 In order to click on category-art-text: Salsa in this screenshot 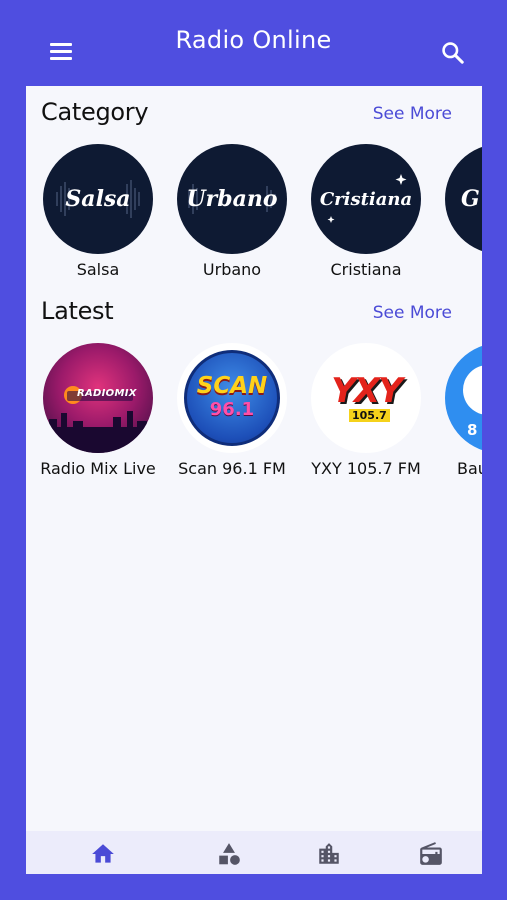, I will do `click(98, 199)`.